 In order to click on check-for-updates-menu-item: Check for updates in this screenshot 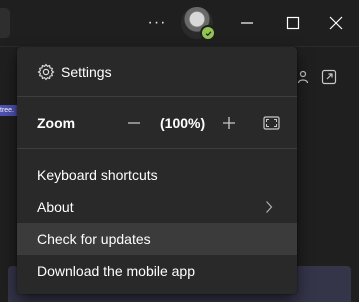, I will do `click(157, 239)`.